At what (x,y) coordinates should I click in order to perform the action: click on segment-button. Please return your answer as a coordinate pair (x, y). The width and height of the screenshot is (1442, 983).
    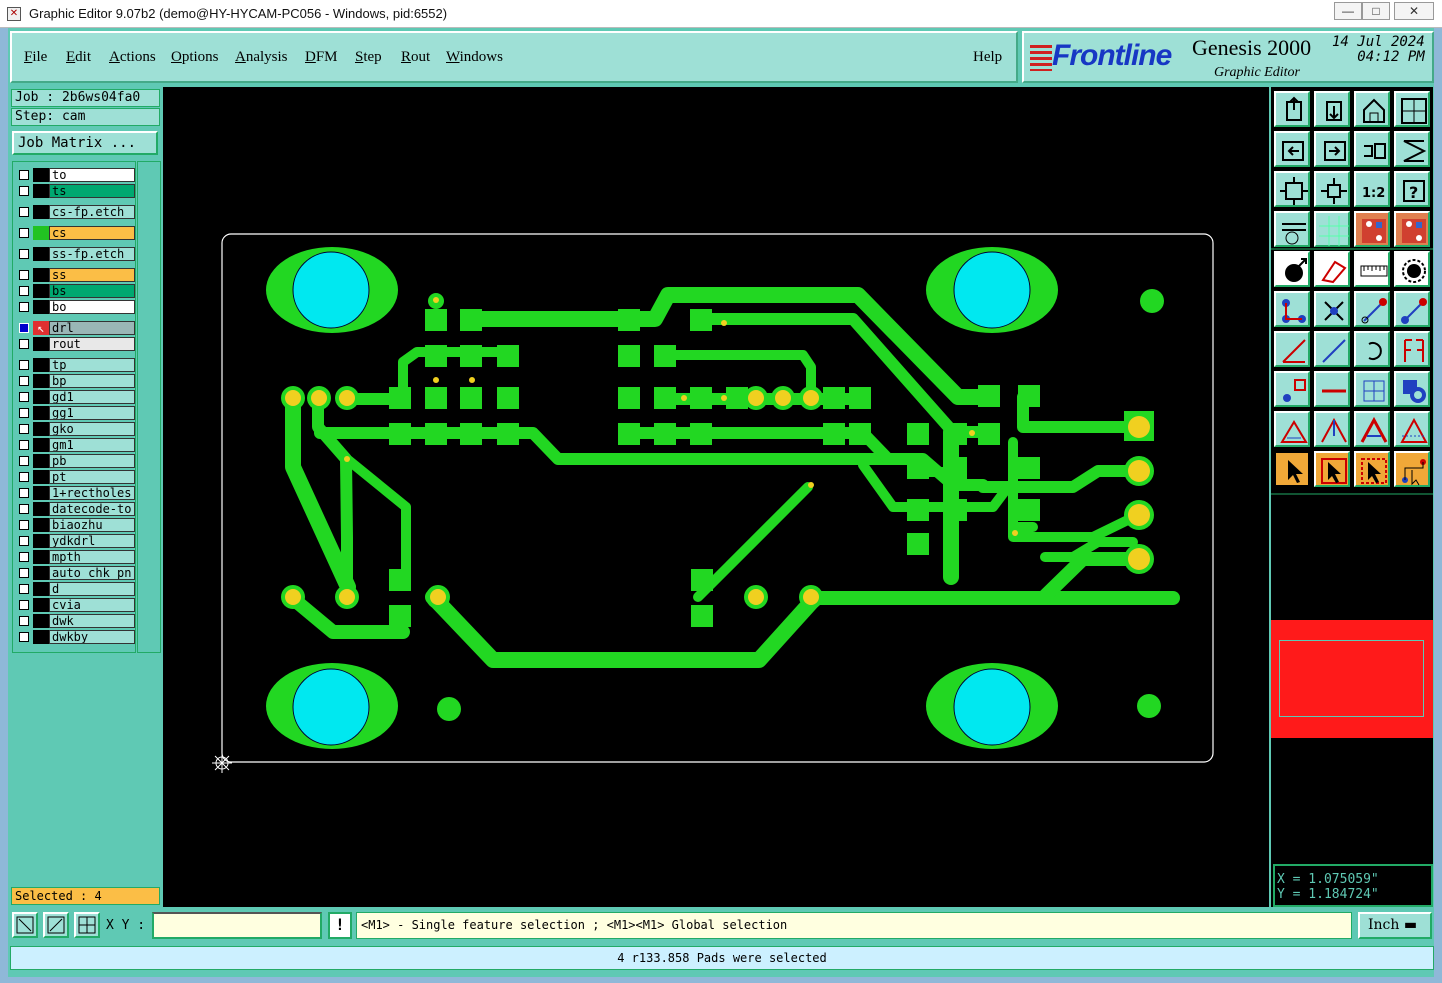
    Looking at the image, I should click on (1332, 389).